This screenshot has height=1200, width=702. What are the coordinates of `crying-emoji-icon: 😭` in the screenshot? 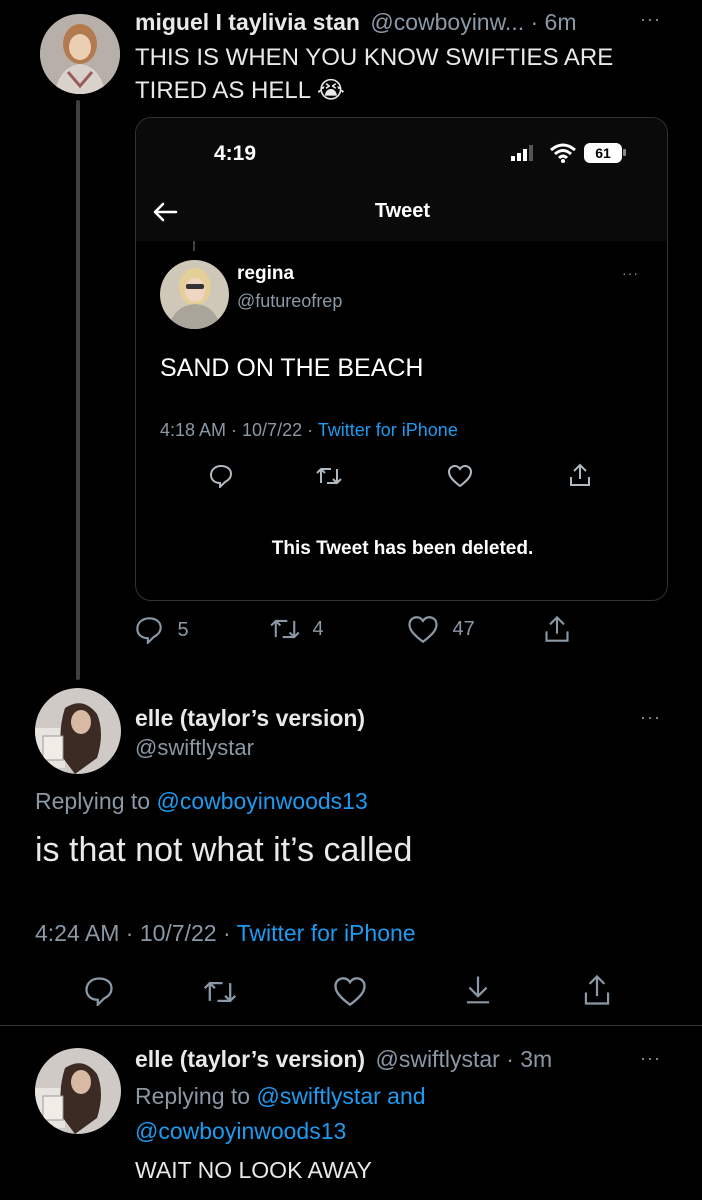 It's located at (330, 90).